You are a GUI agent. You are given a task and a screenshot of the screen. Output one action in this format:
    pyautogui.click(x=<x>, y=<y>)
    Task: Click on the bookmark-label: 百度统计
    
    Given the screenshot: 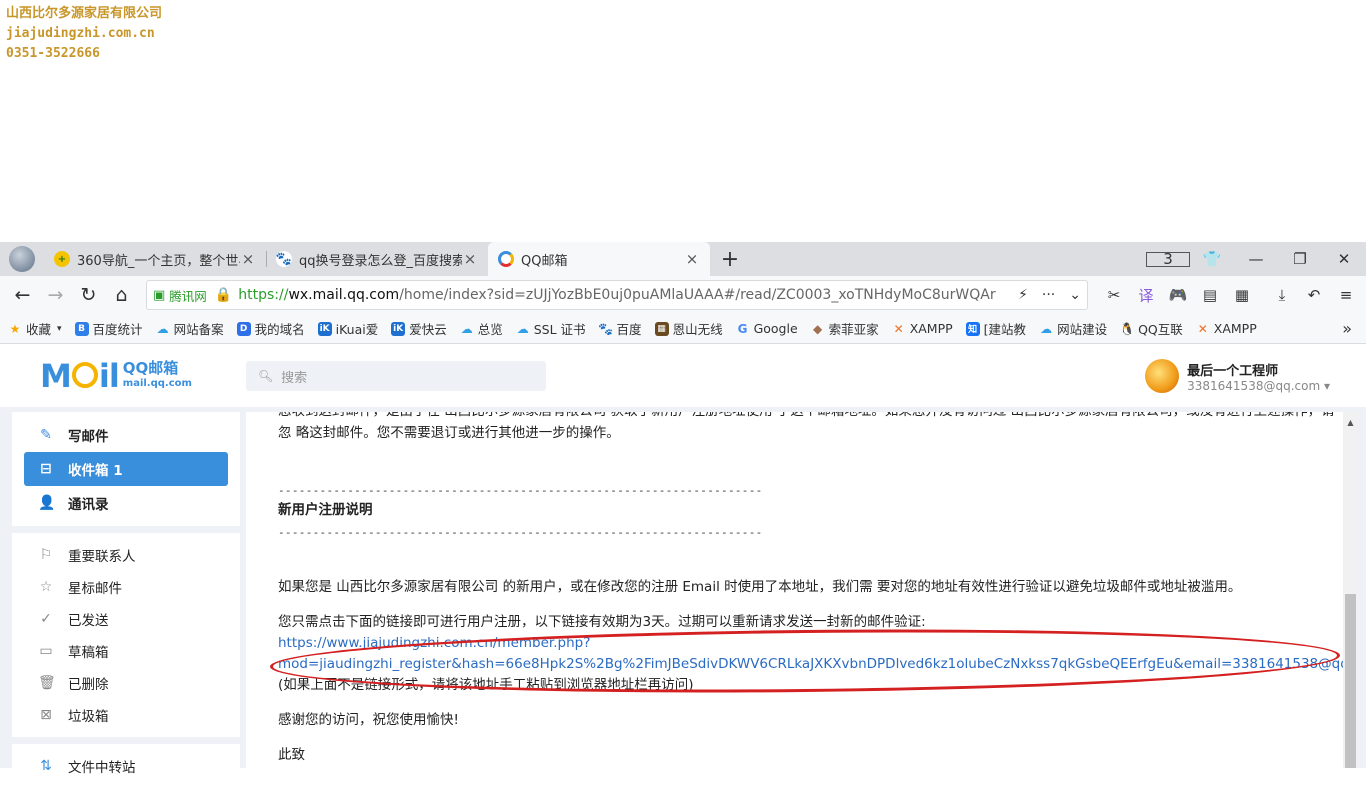 What is the action you would take?
    pyautogui.click(x=117, y=329)
    